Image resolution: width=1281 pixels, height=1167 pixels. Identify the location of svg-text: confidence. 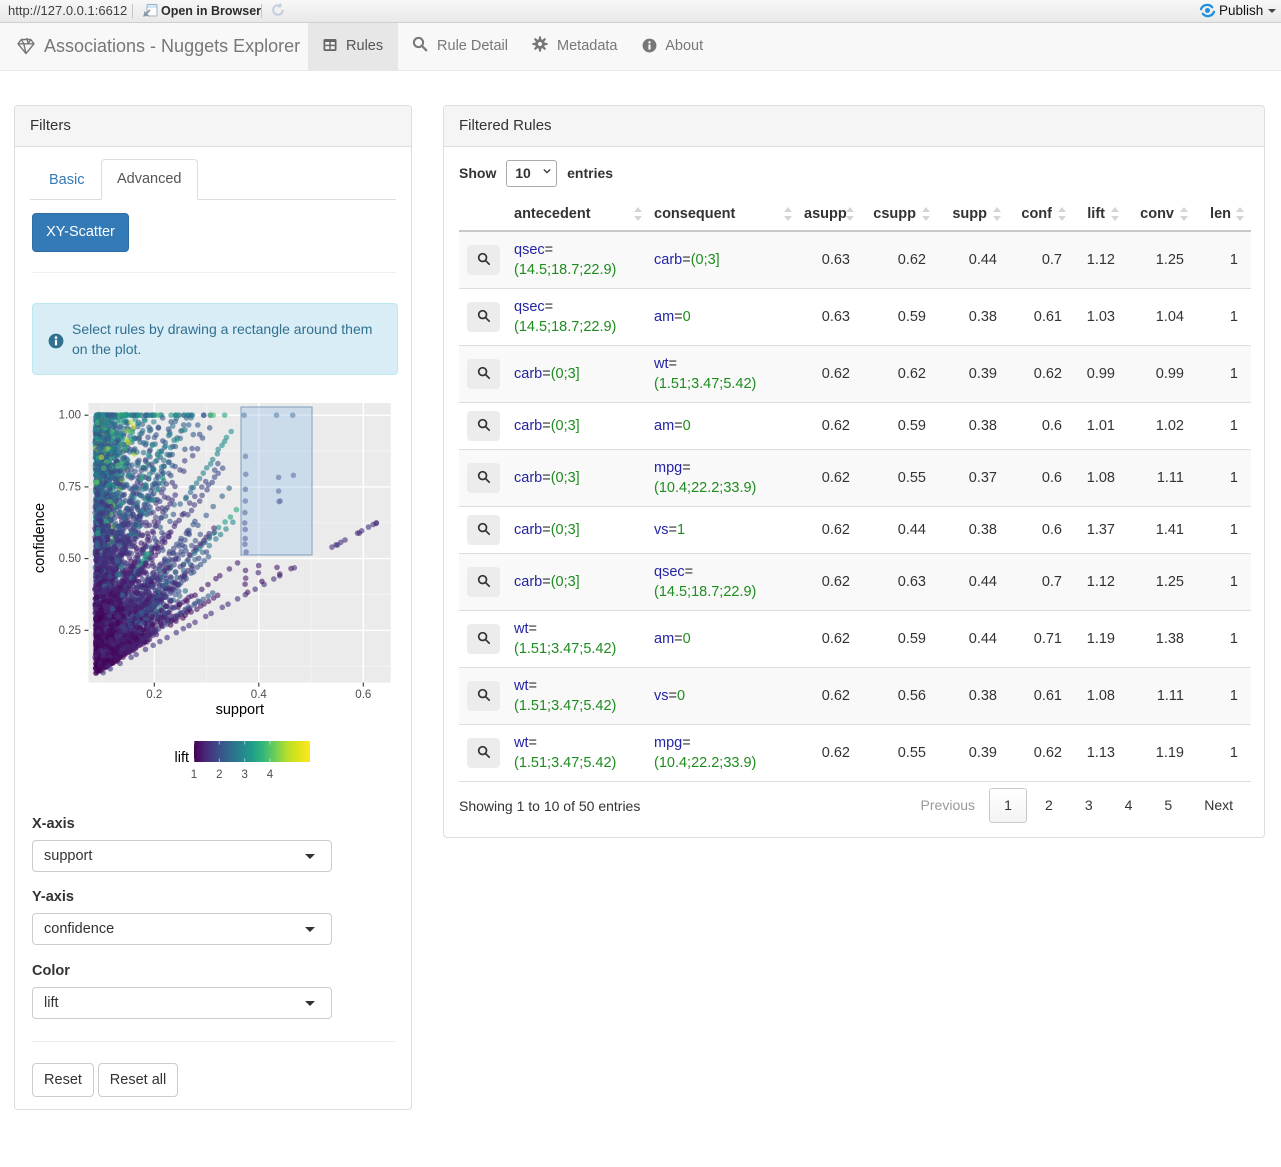
(40, 538).